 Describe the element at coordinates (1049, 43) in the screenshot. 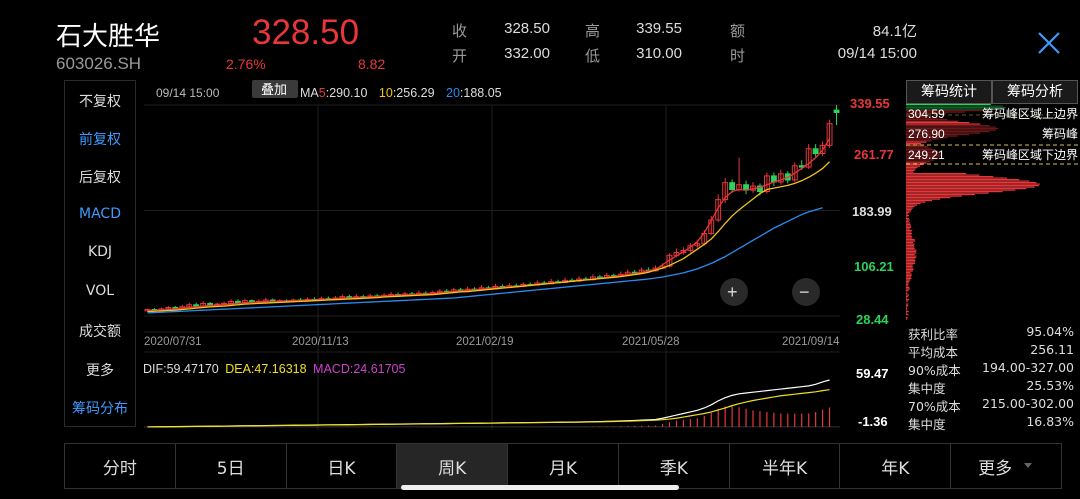

I see `close-icon` at that location.